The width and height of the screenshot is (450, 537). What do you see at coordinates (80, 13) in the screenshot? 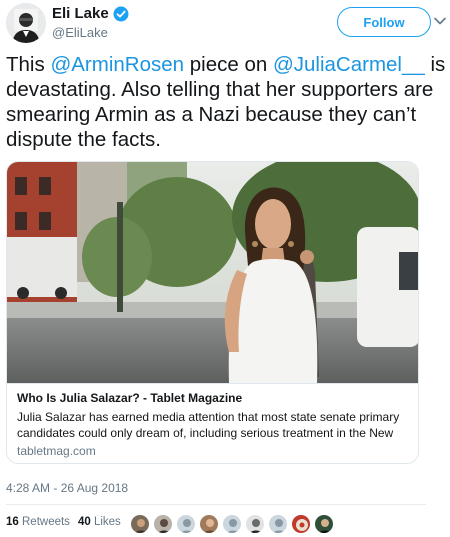
I see `author-display-name: Eli Lake` at bounding box center [80, 13].